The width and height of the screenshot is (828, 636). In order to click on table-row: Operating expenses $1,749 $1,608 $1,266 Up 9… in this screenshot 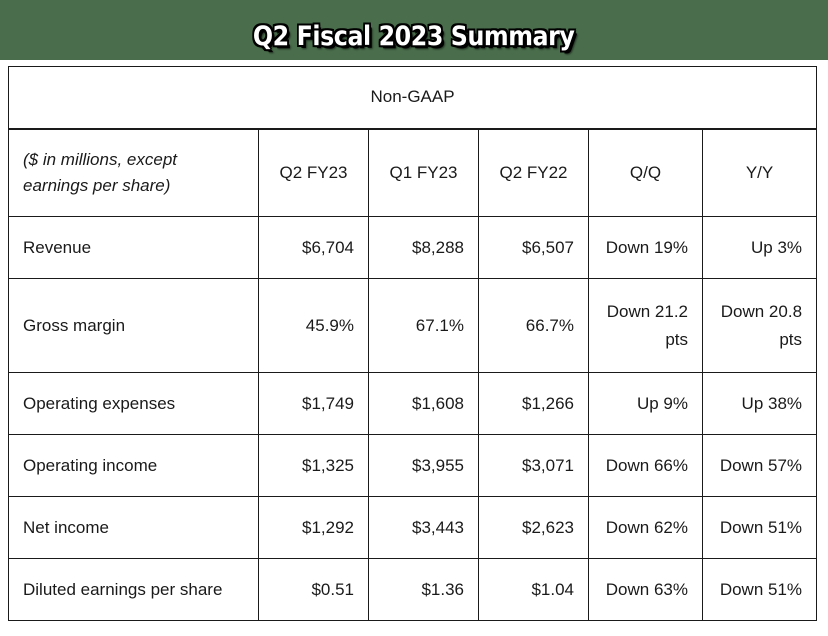, I will do `click(413, 403)`.